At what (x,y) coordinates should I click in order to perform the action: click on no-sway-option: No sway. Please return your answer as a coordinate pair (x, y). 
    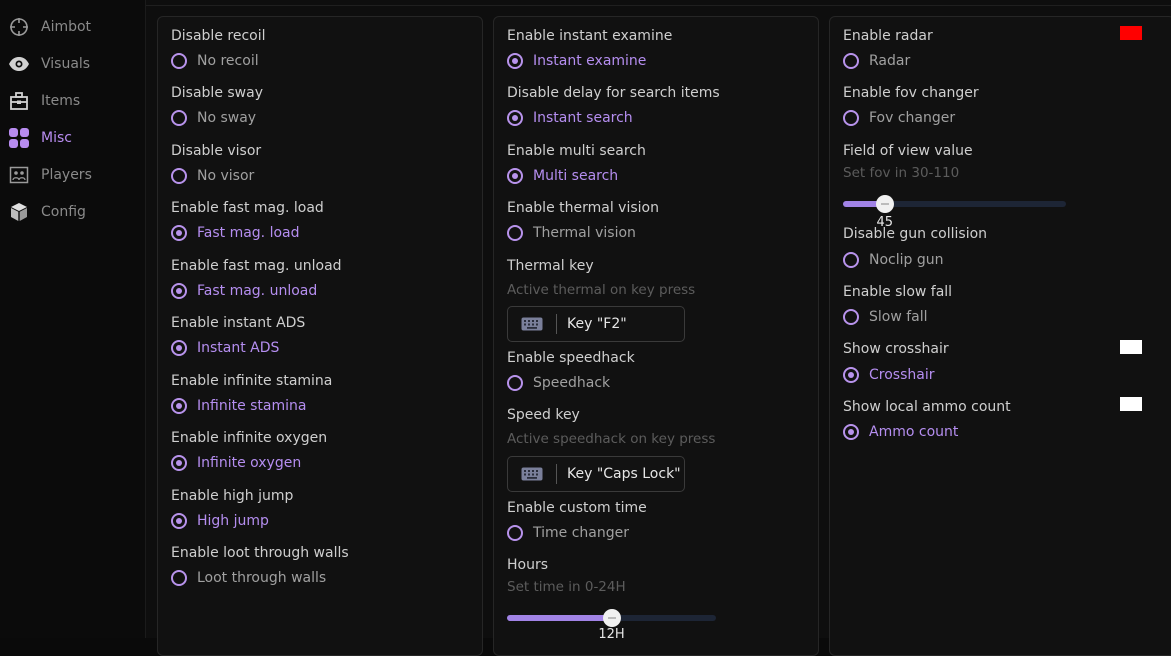
    Looking at the image, I should click on (213, 118).